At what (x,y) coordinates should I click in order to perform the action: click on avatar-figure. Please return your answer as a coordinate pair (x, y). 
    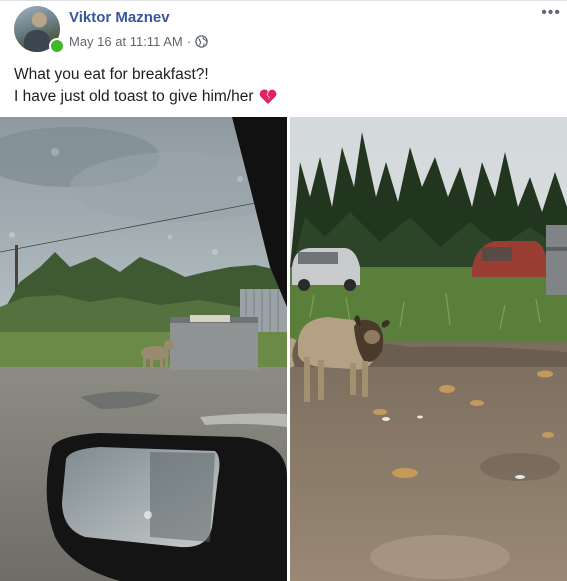
    Looking at the image, I should click on (37, 41).